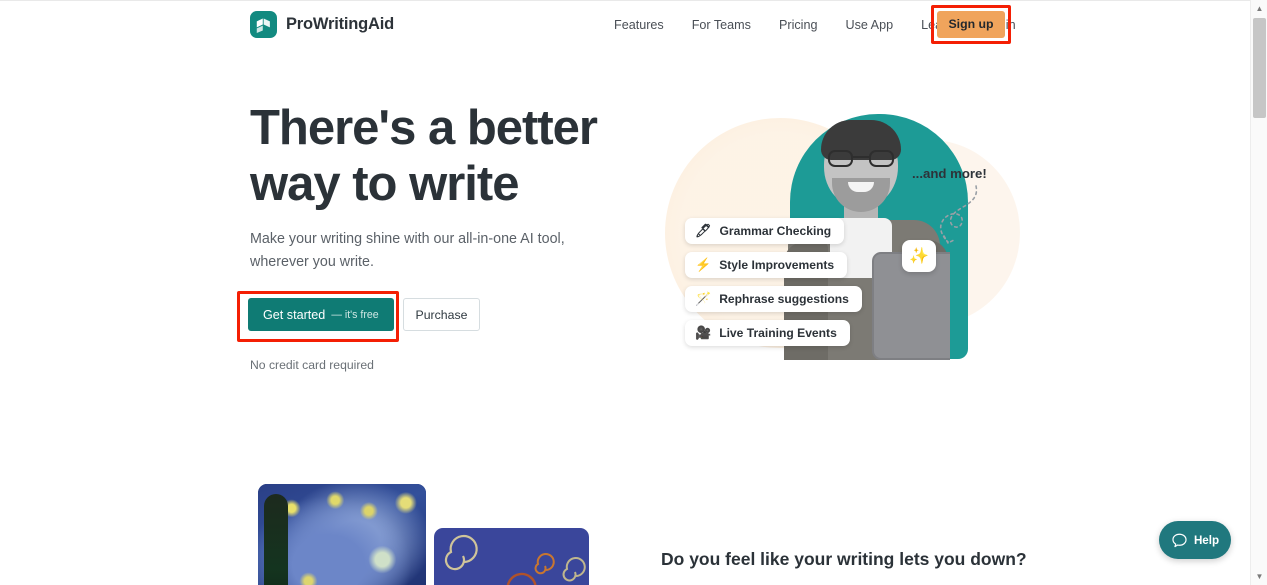 Image resolution: width=1267 pixels, height=585 pixels. I want to click on feature-chip-style-improvements: ⚡ Style Improvements, so click(766, 265).